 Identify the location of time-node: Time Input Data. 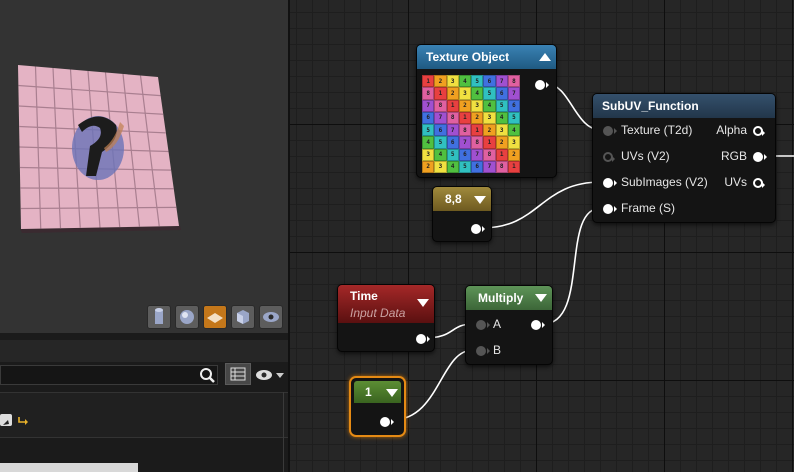
(386, 318).